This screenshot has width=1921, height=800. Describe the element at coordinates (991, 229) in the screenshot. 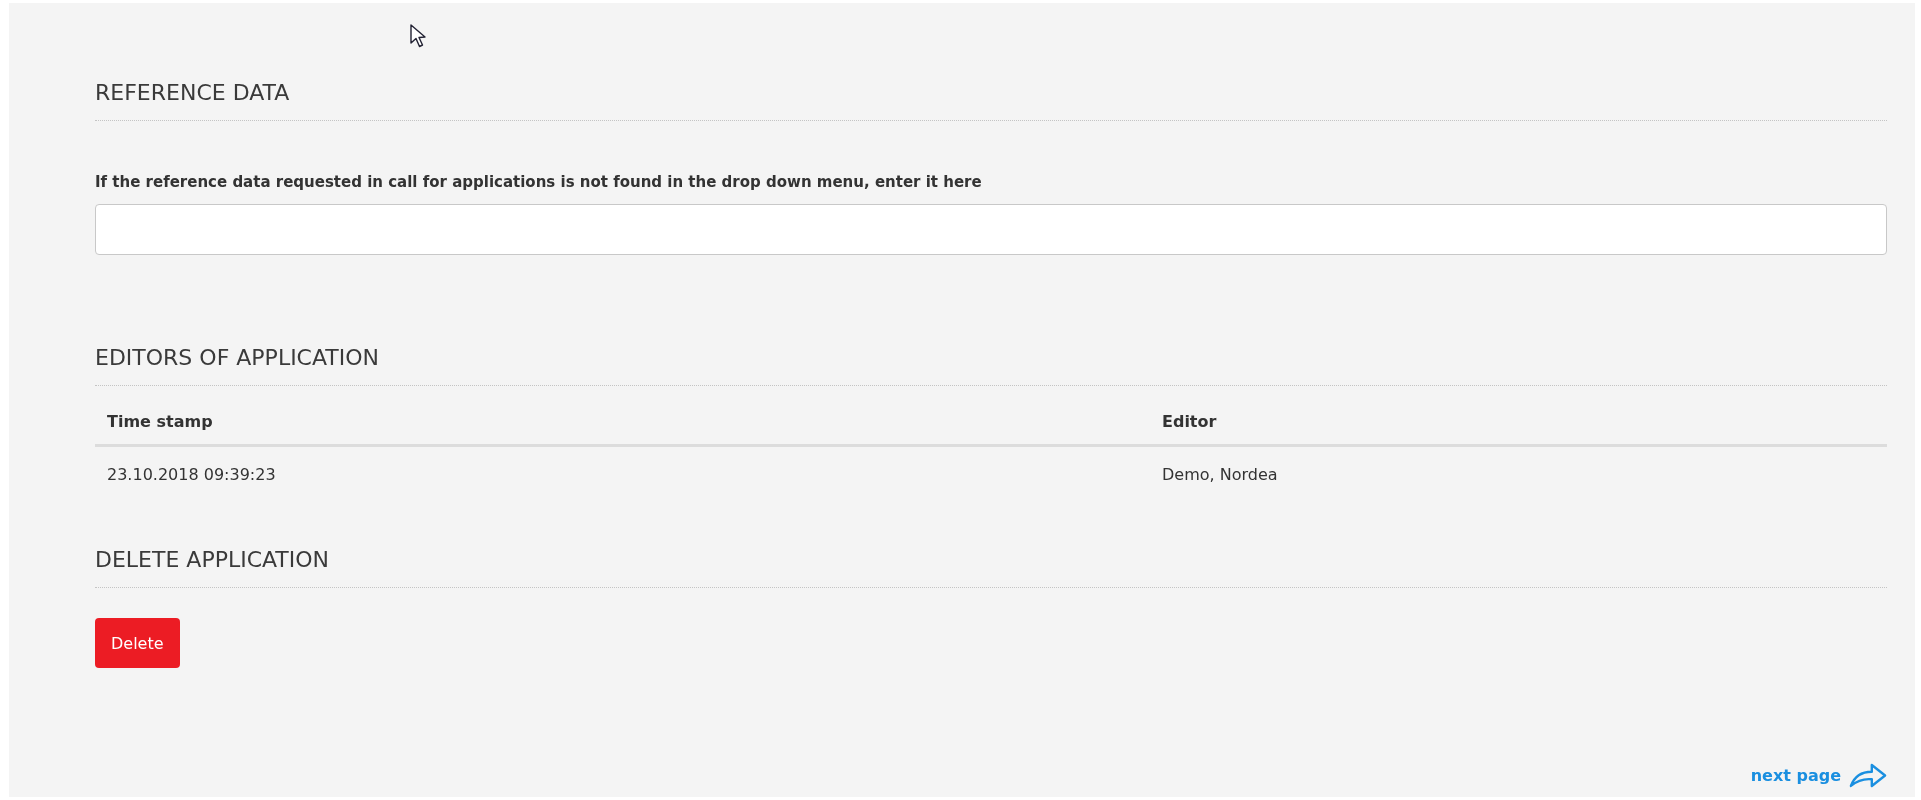

I see `text-field` at that location.